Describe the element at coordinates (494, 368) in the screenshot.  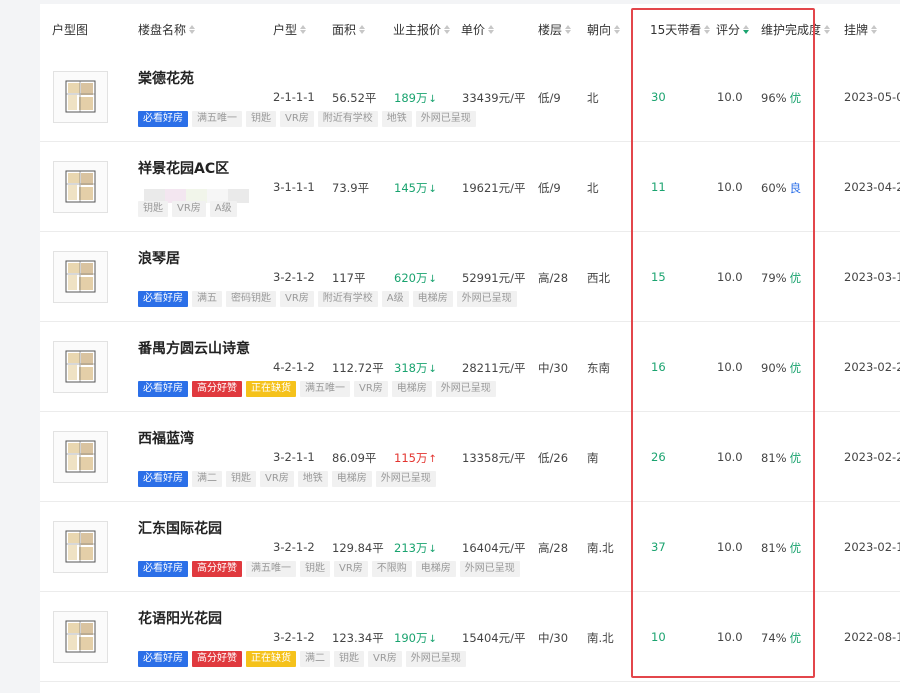
I see `unit-price-value: 28211元/平` at that location.